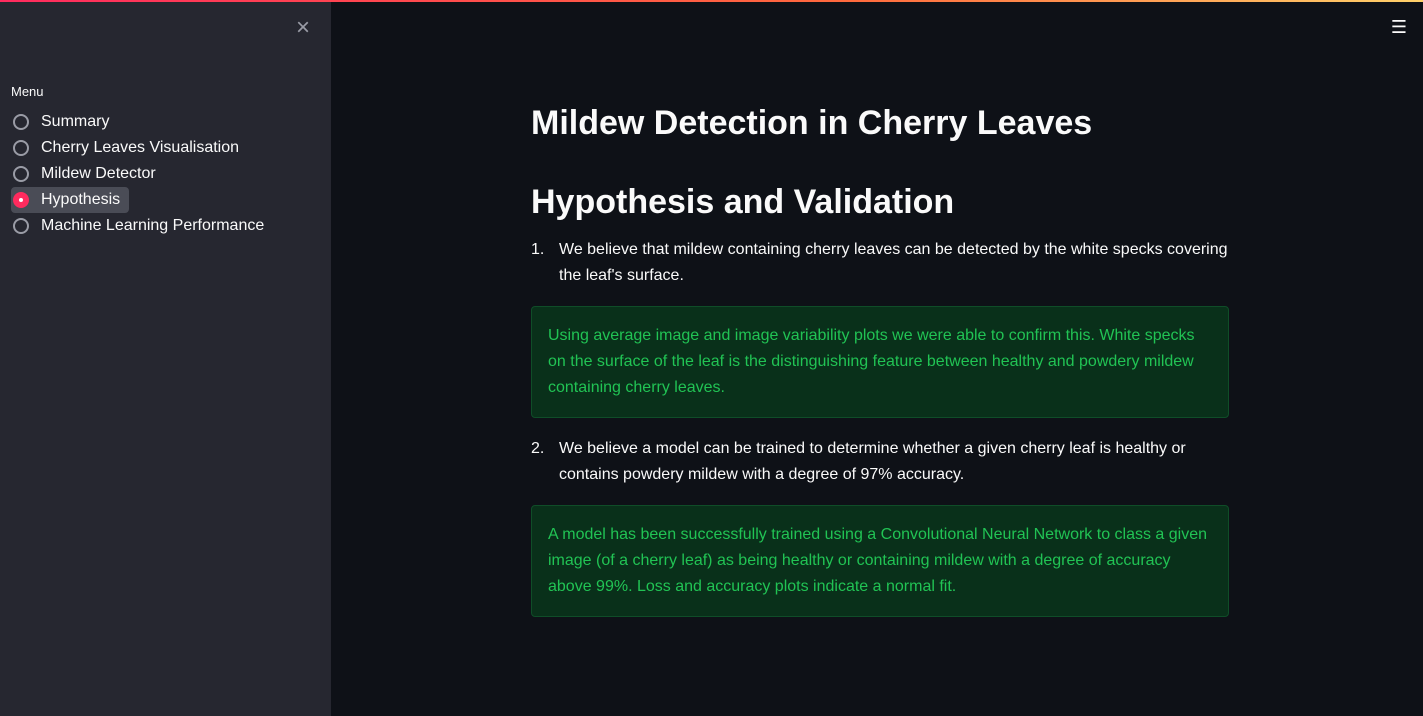  What do you see at coordinates (98, 173) in the screenshot?
I see `menu-item-label: Mildew Detector` at bounding box center [98, 173].